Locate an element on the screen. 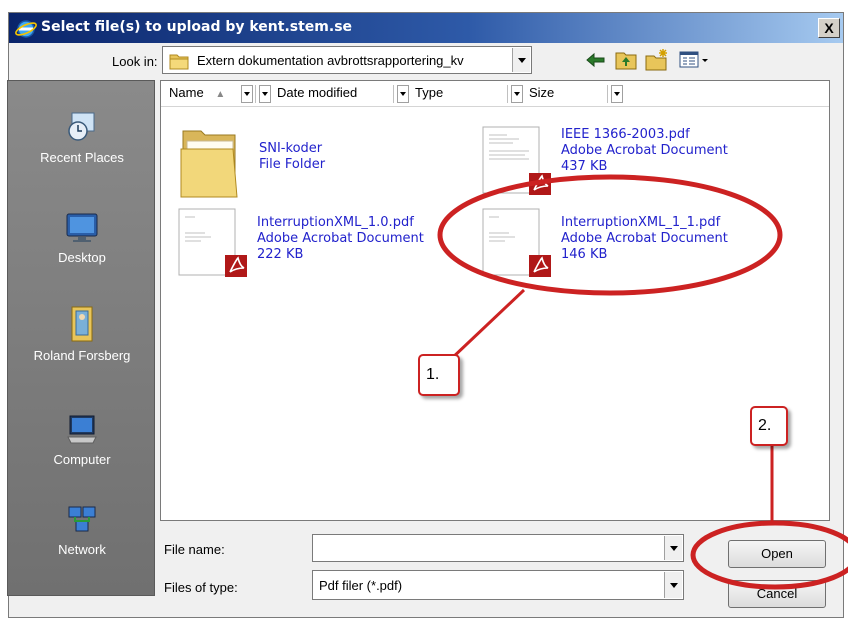  new-folder-icon is located at coordinates (656, 60).